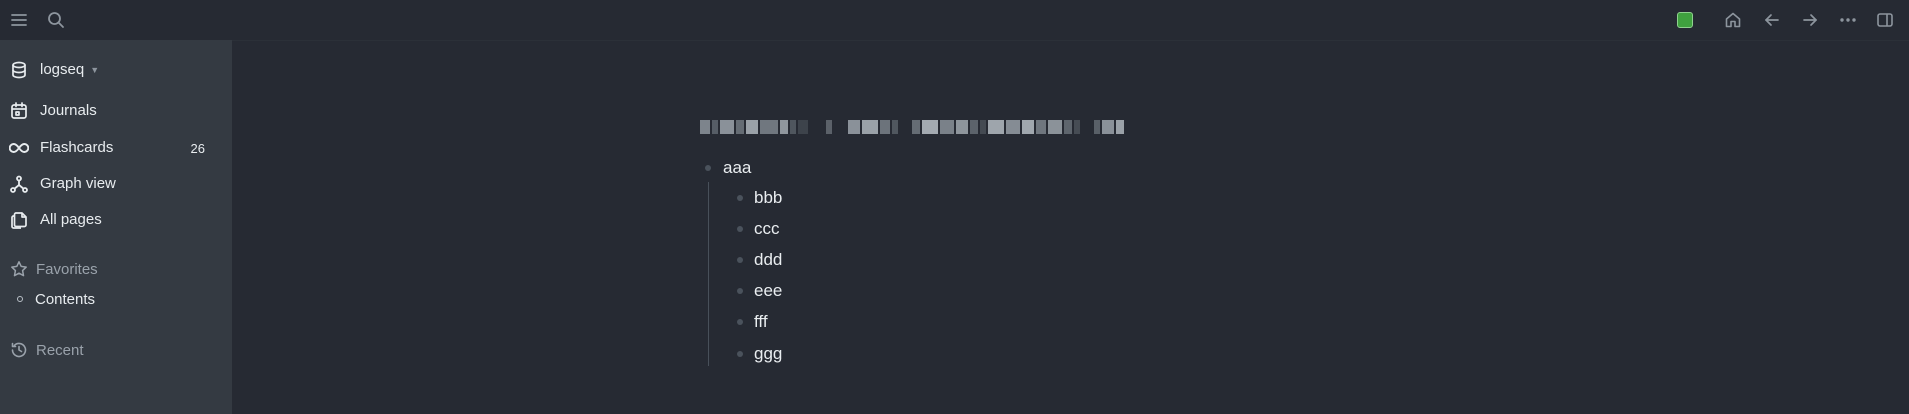  What do you see at coordinates (19, 350) in the screenshot?
I see `history-icon` at bounding box center [19, 350].